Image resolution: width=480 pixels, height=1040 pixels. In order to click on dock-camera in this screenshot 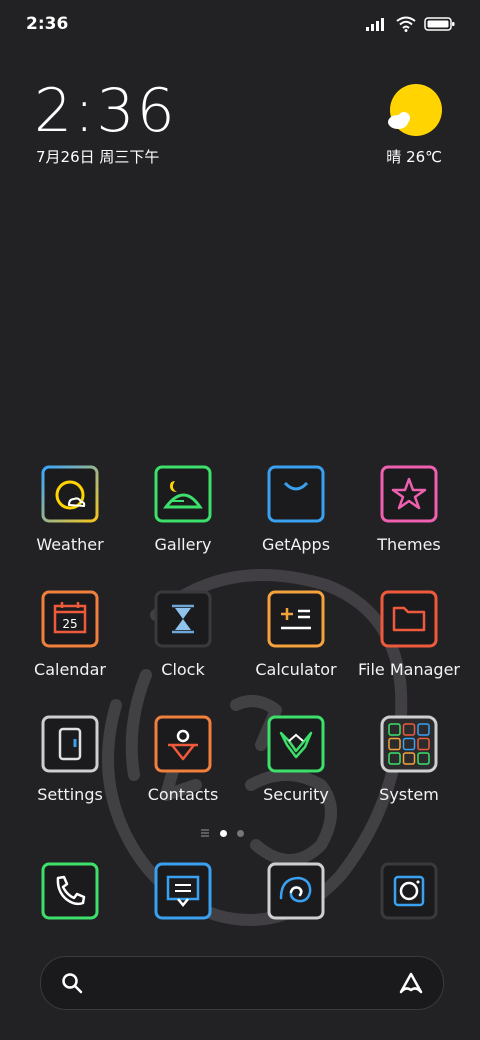, I will do `click(409, 891)`.